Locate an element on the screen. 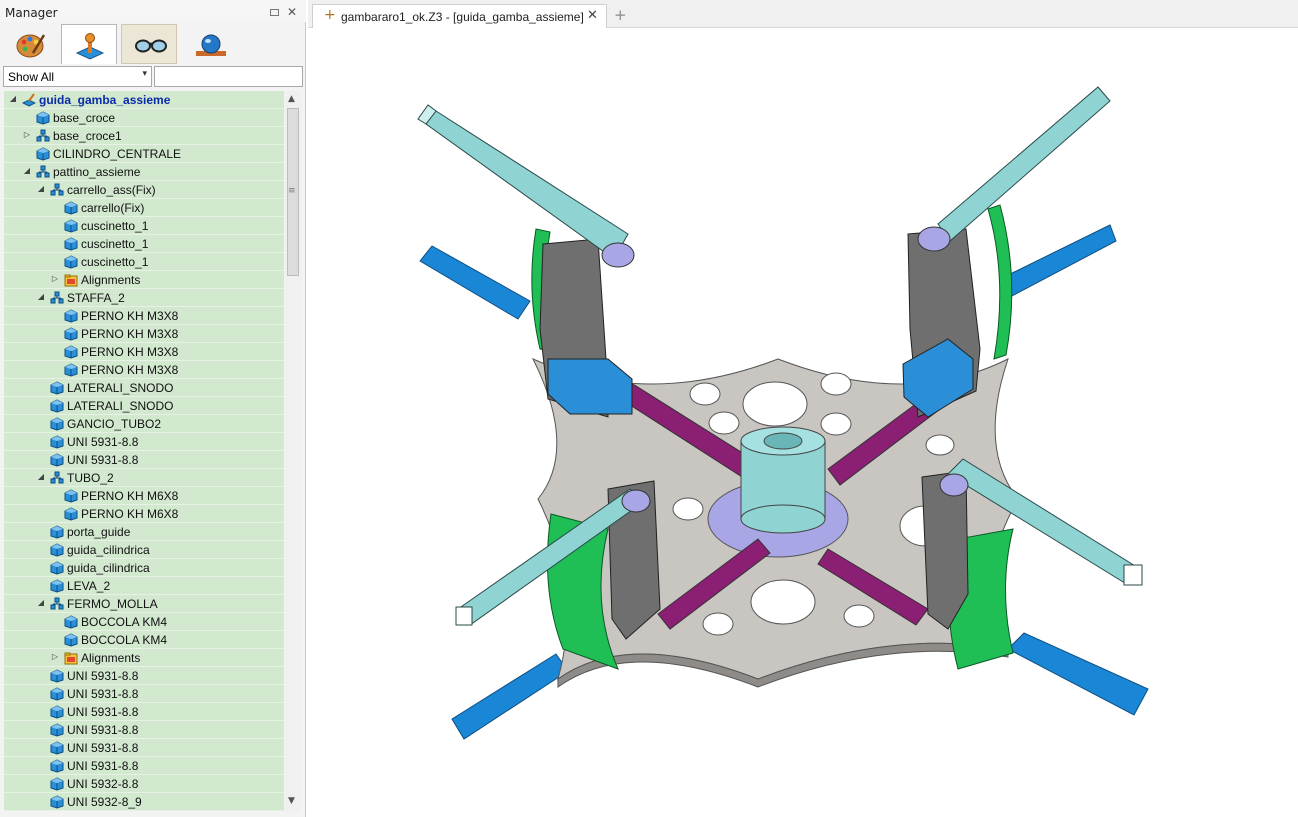  close-tab-icon: ✕ is located at coordinates (592, 15).